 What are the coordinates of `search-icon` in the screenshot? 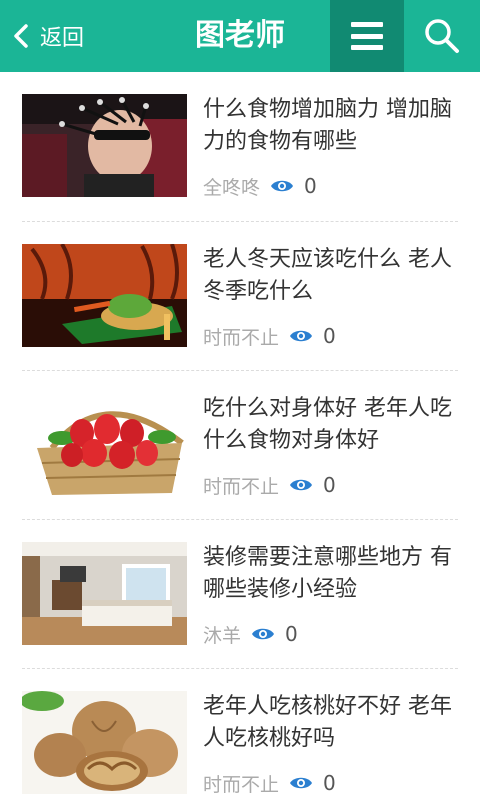 It's located at (442, 36).